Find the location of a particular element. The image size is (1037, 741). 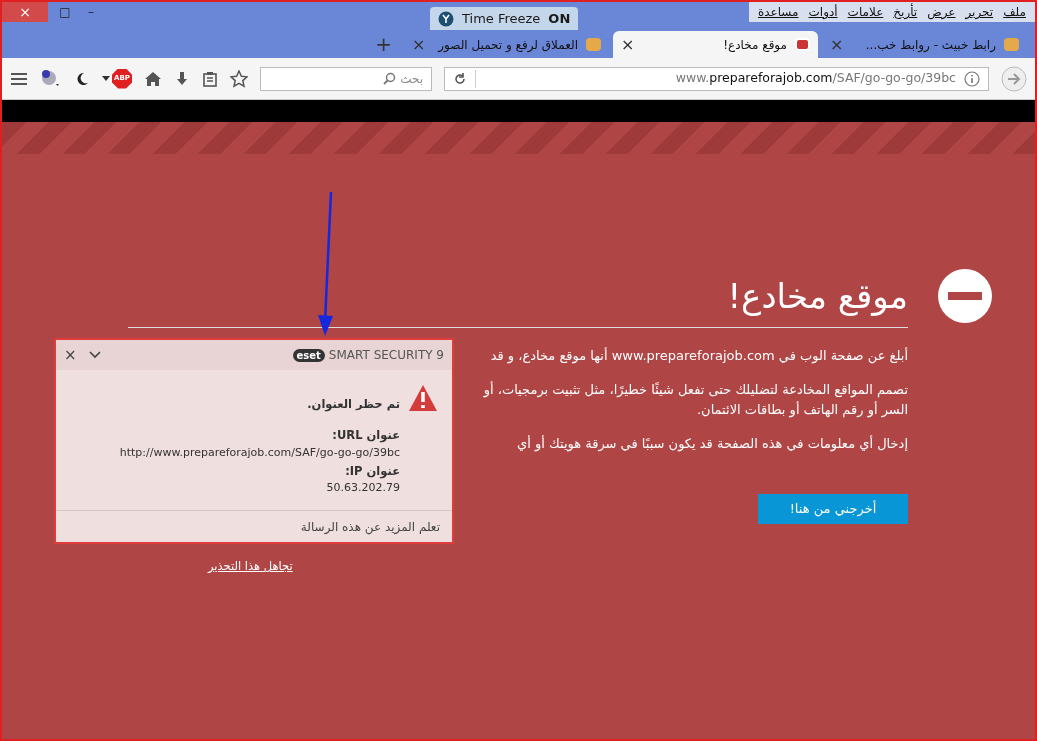

product-name: SMART SECURITY 9 is located at coordinates (386, 355).